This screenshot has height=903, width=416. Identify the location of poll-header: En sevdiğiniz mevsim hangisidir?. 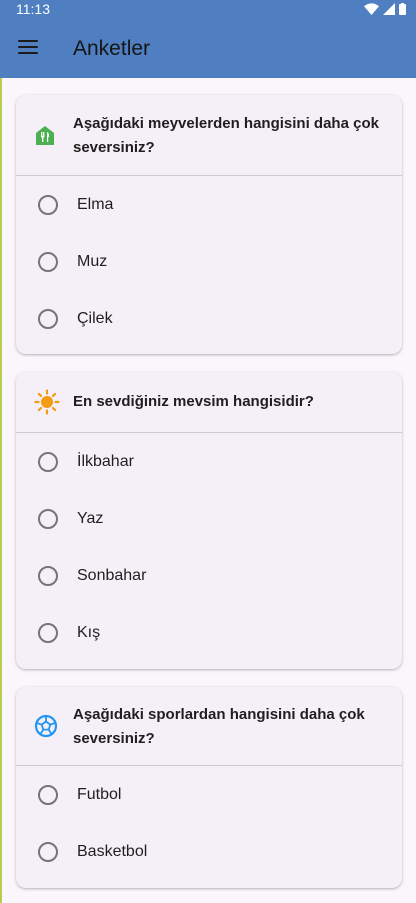
(209, 402).